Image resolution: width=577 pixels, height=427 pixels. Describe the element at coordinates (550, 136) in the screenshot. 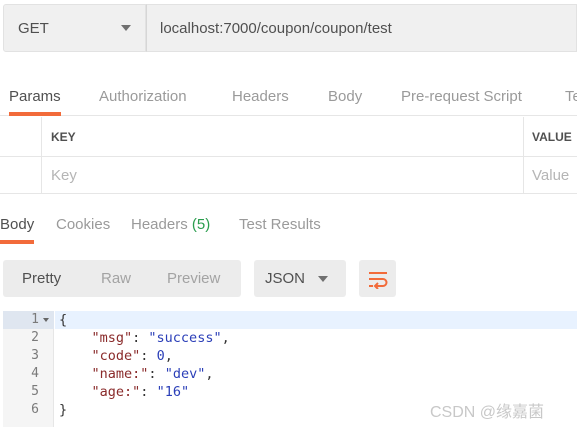

I see `value-column-header: VALUE` at that location.